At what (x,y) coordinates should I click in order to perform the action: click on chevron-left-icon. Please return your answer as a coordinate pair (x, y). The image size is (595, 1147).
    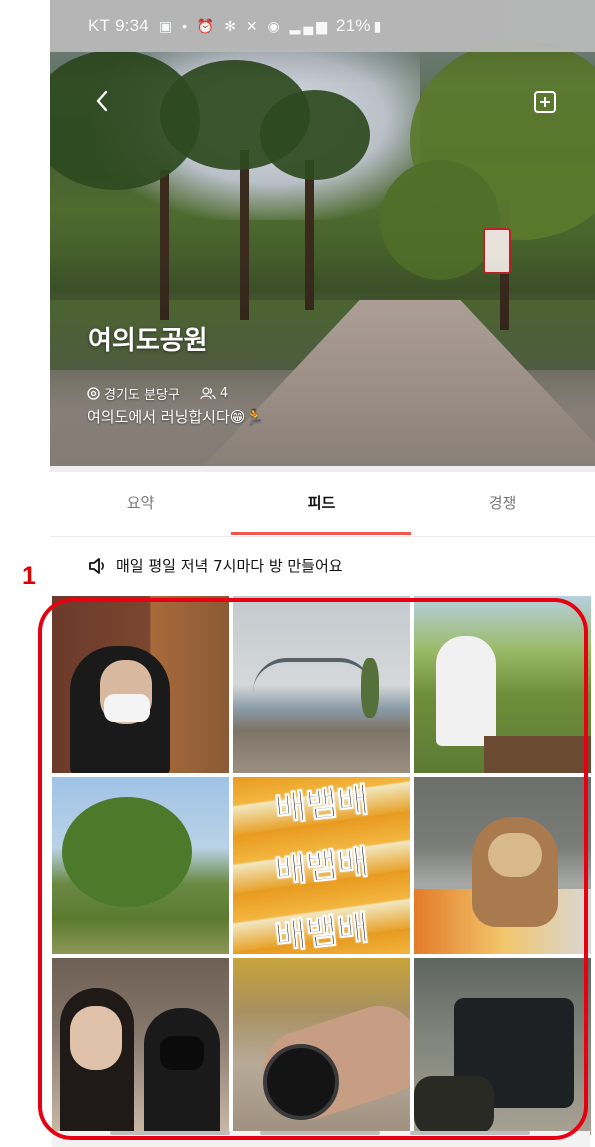
    Looking at the image, I should click on (102, 101).